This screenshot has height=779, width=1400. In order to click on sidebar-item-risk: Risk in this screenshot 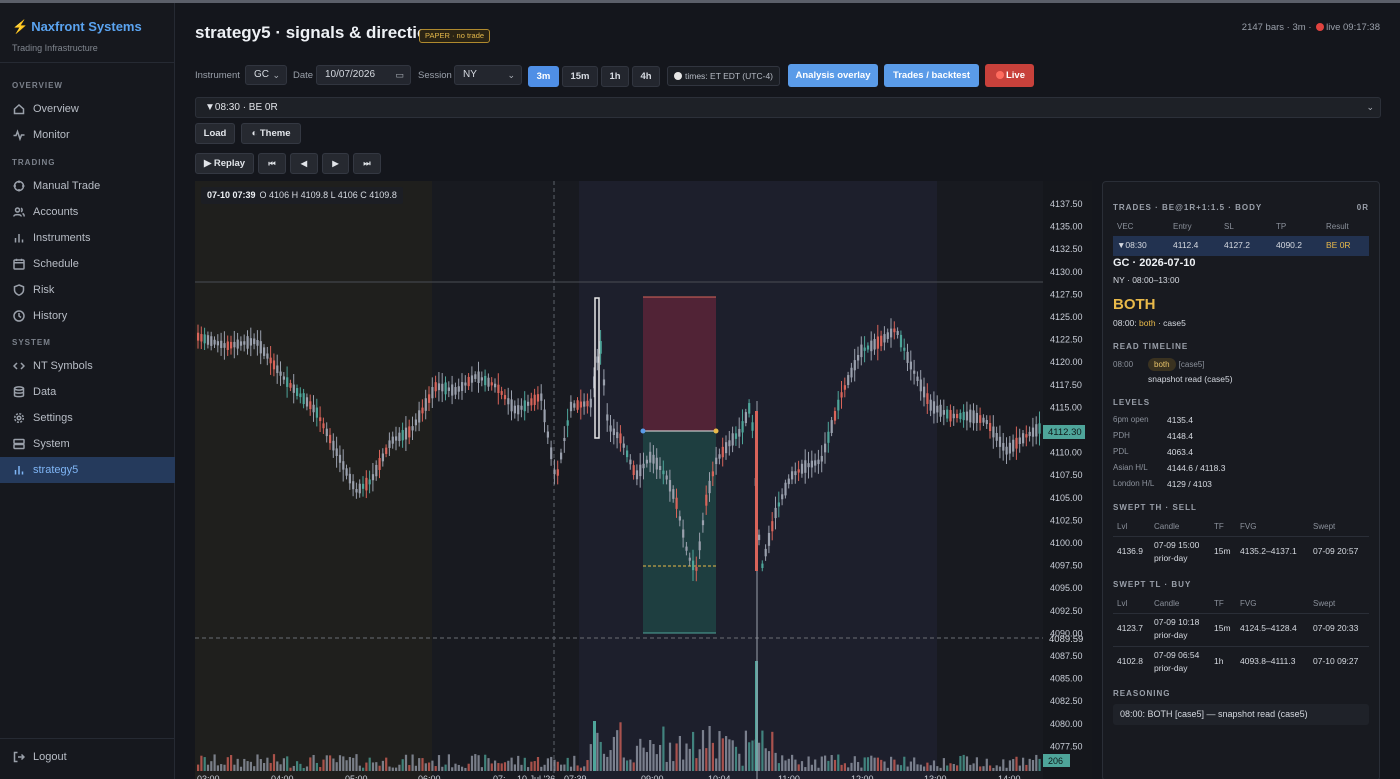, I will do `click(87, 290)`.